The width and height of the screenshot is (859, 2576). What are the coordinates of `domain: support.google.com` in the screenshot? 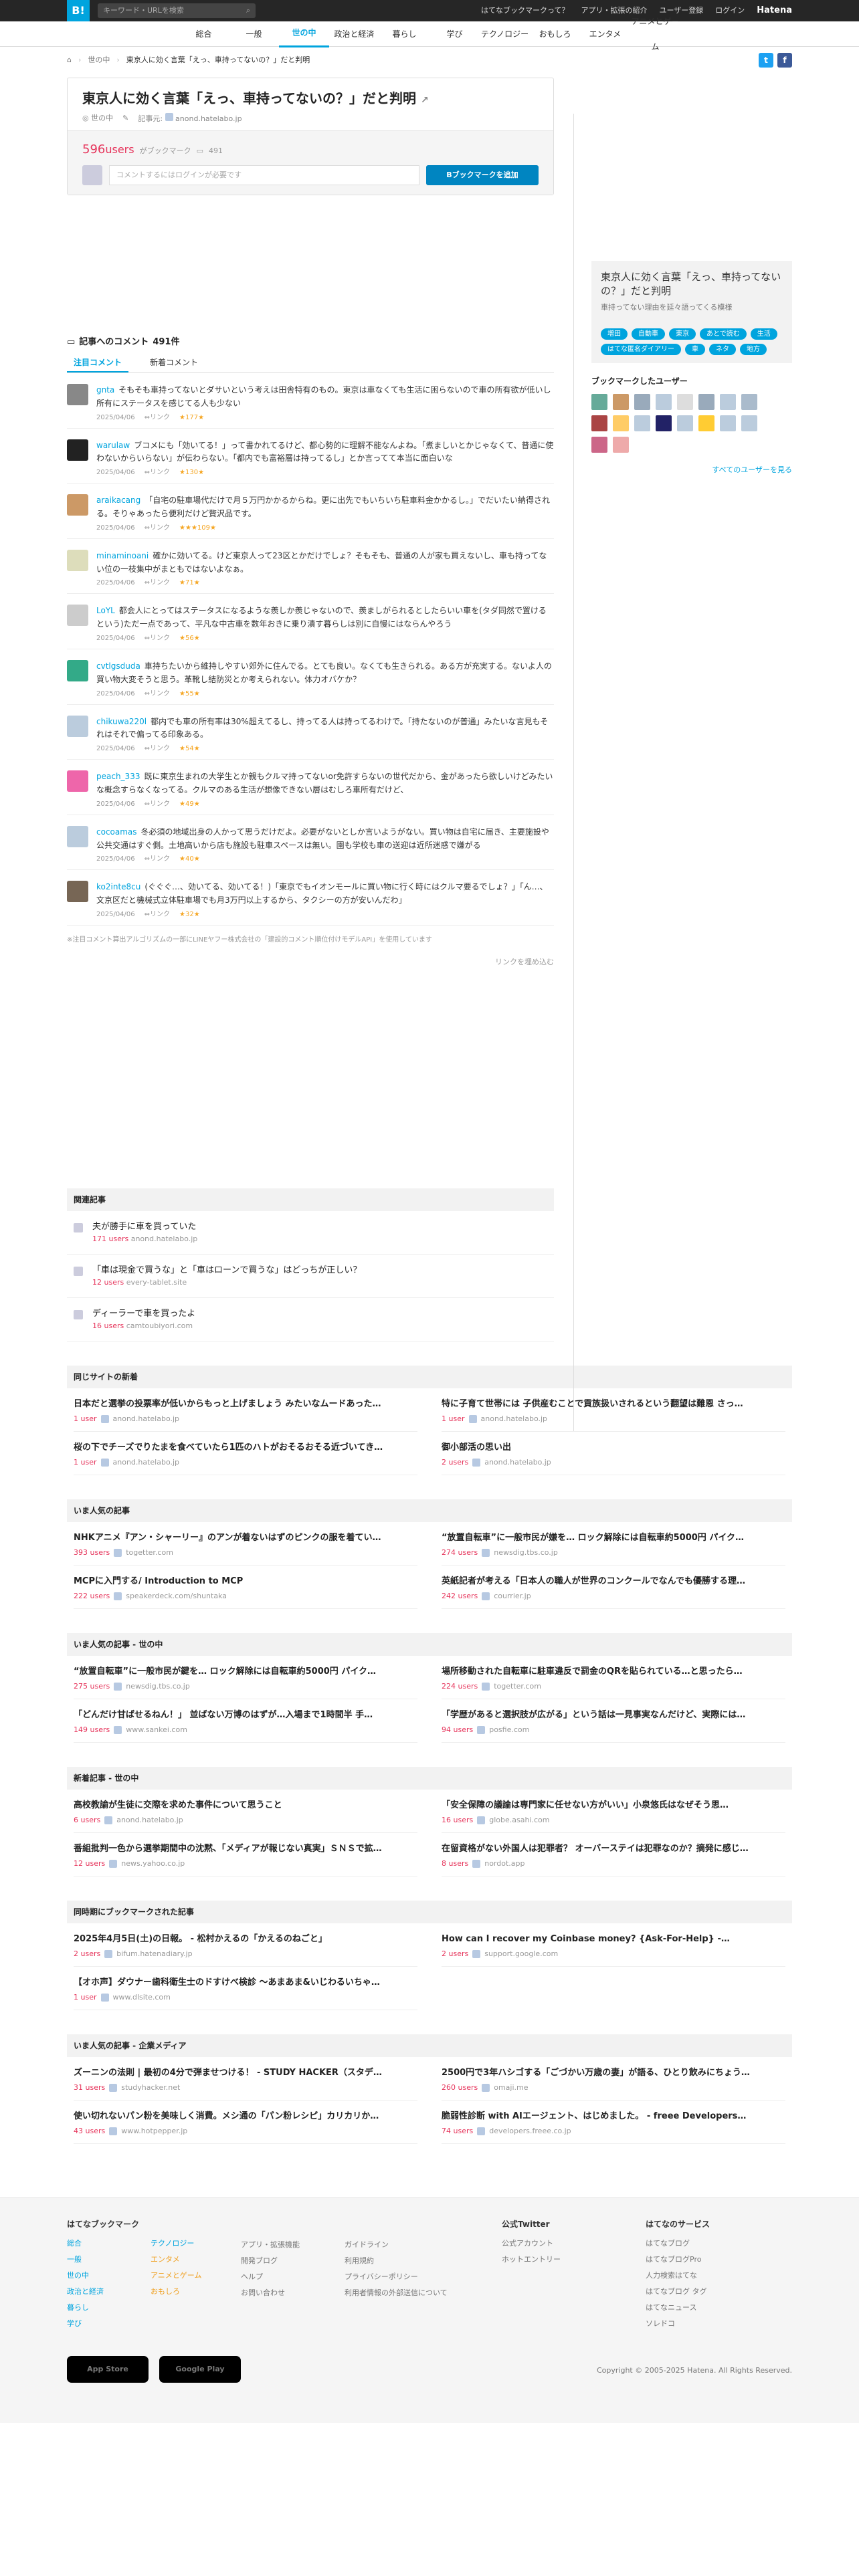 It's located at (521, 1954).